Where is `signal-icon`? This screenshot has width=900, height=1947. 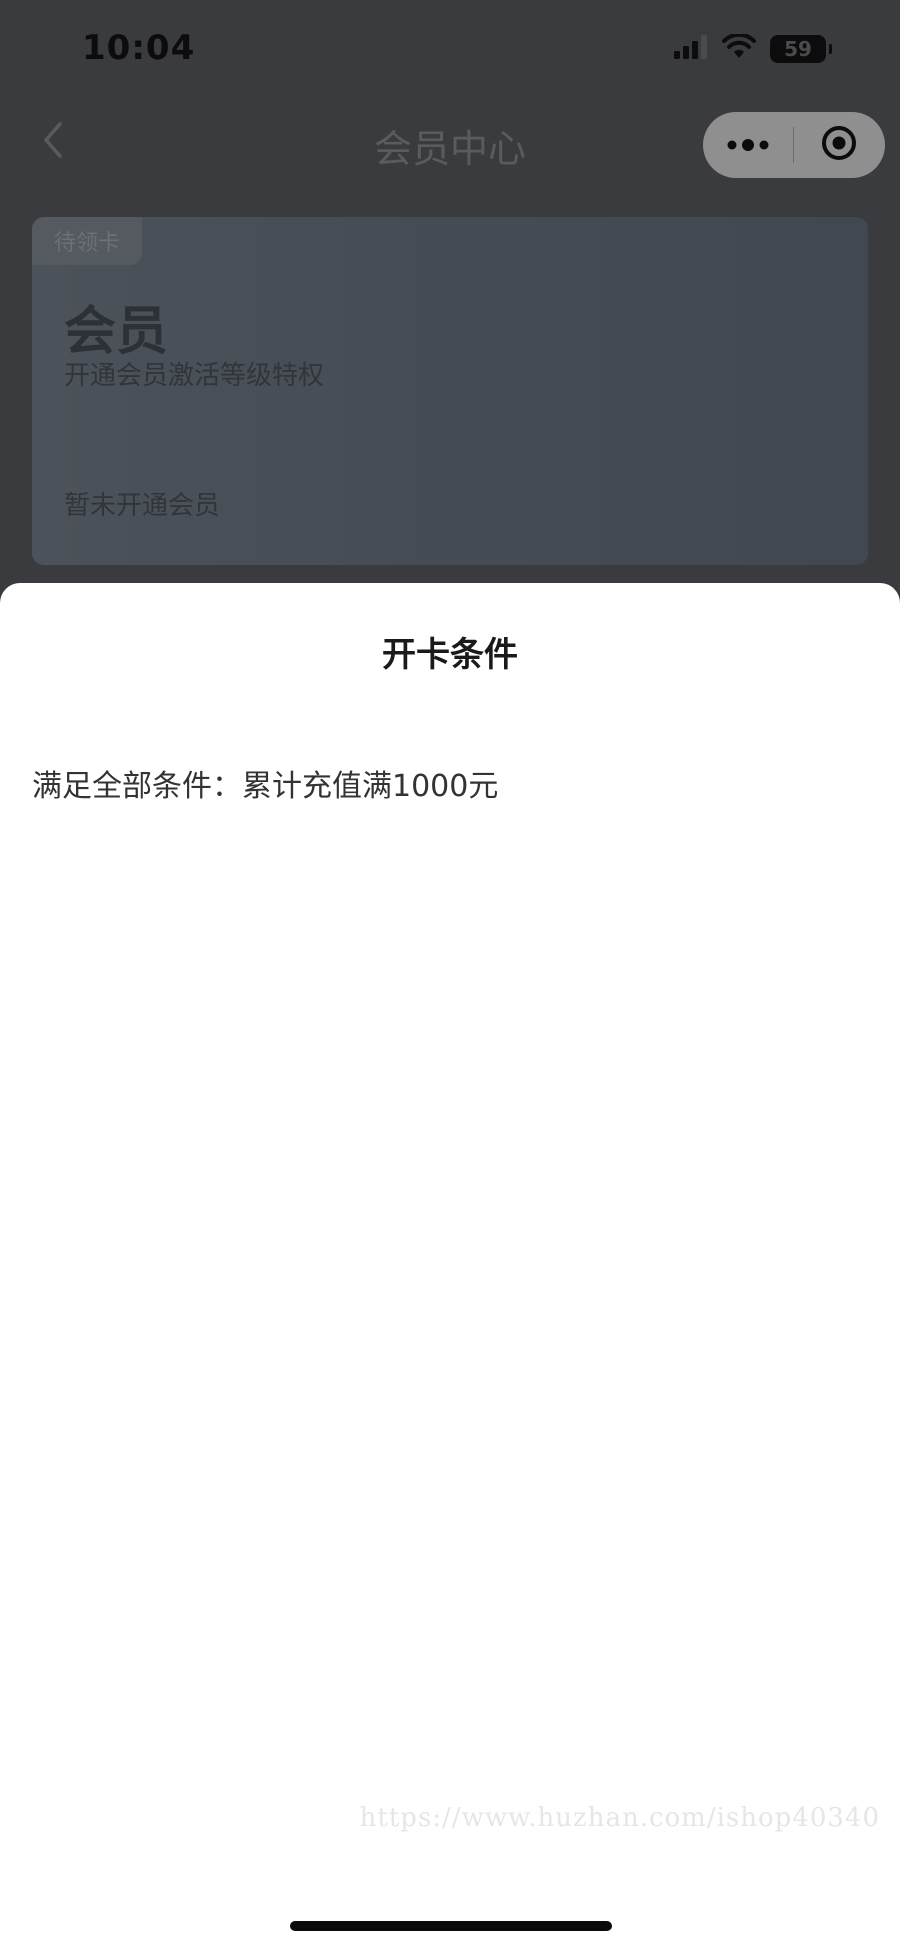 signal-icon is located at coordinates (691, 49).